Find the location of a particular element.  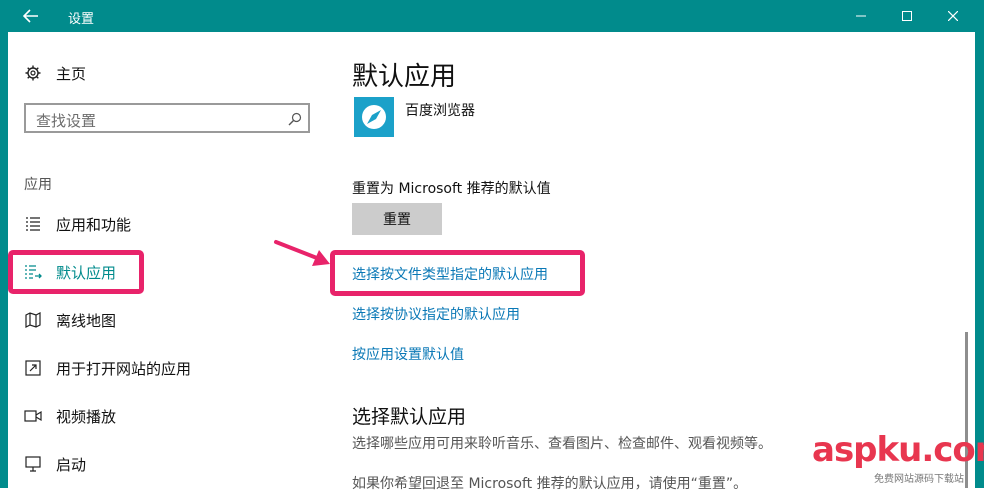

close-icon is located at coordinates (953, 16).